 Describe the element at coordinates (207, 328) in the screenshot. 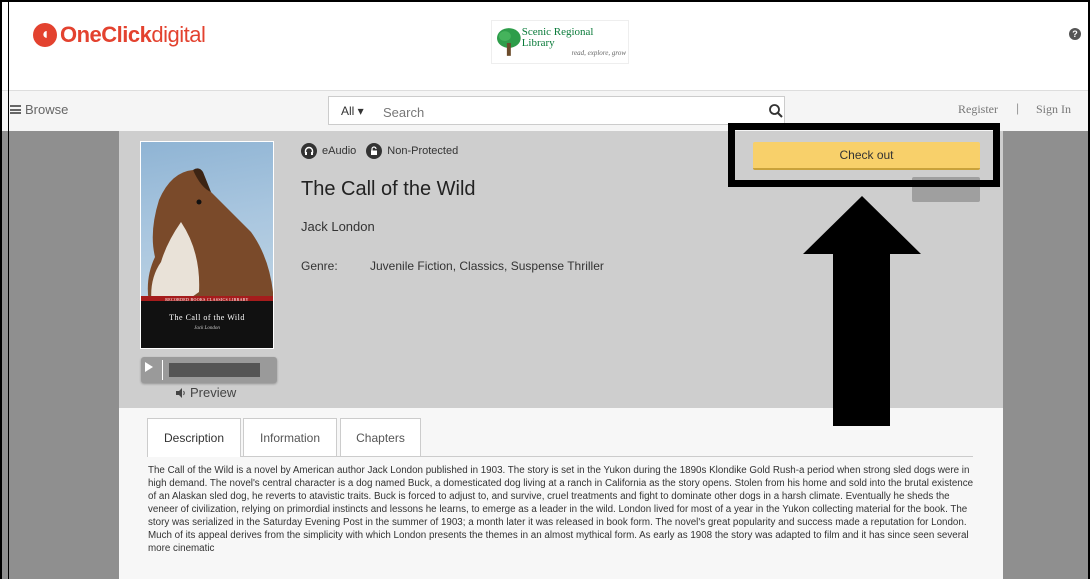

I see `cover-author-text: Jack London` at that location.